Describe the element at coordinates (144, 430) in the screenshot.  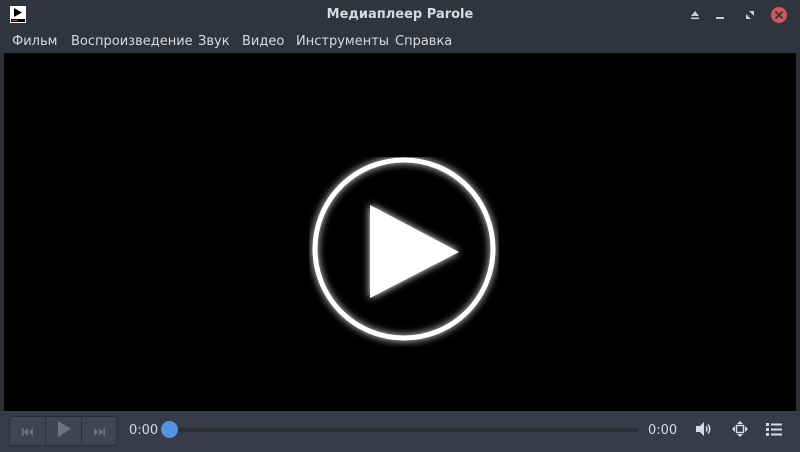
I see `elapsed-time: 0:00` at that location.